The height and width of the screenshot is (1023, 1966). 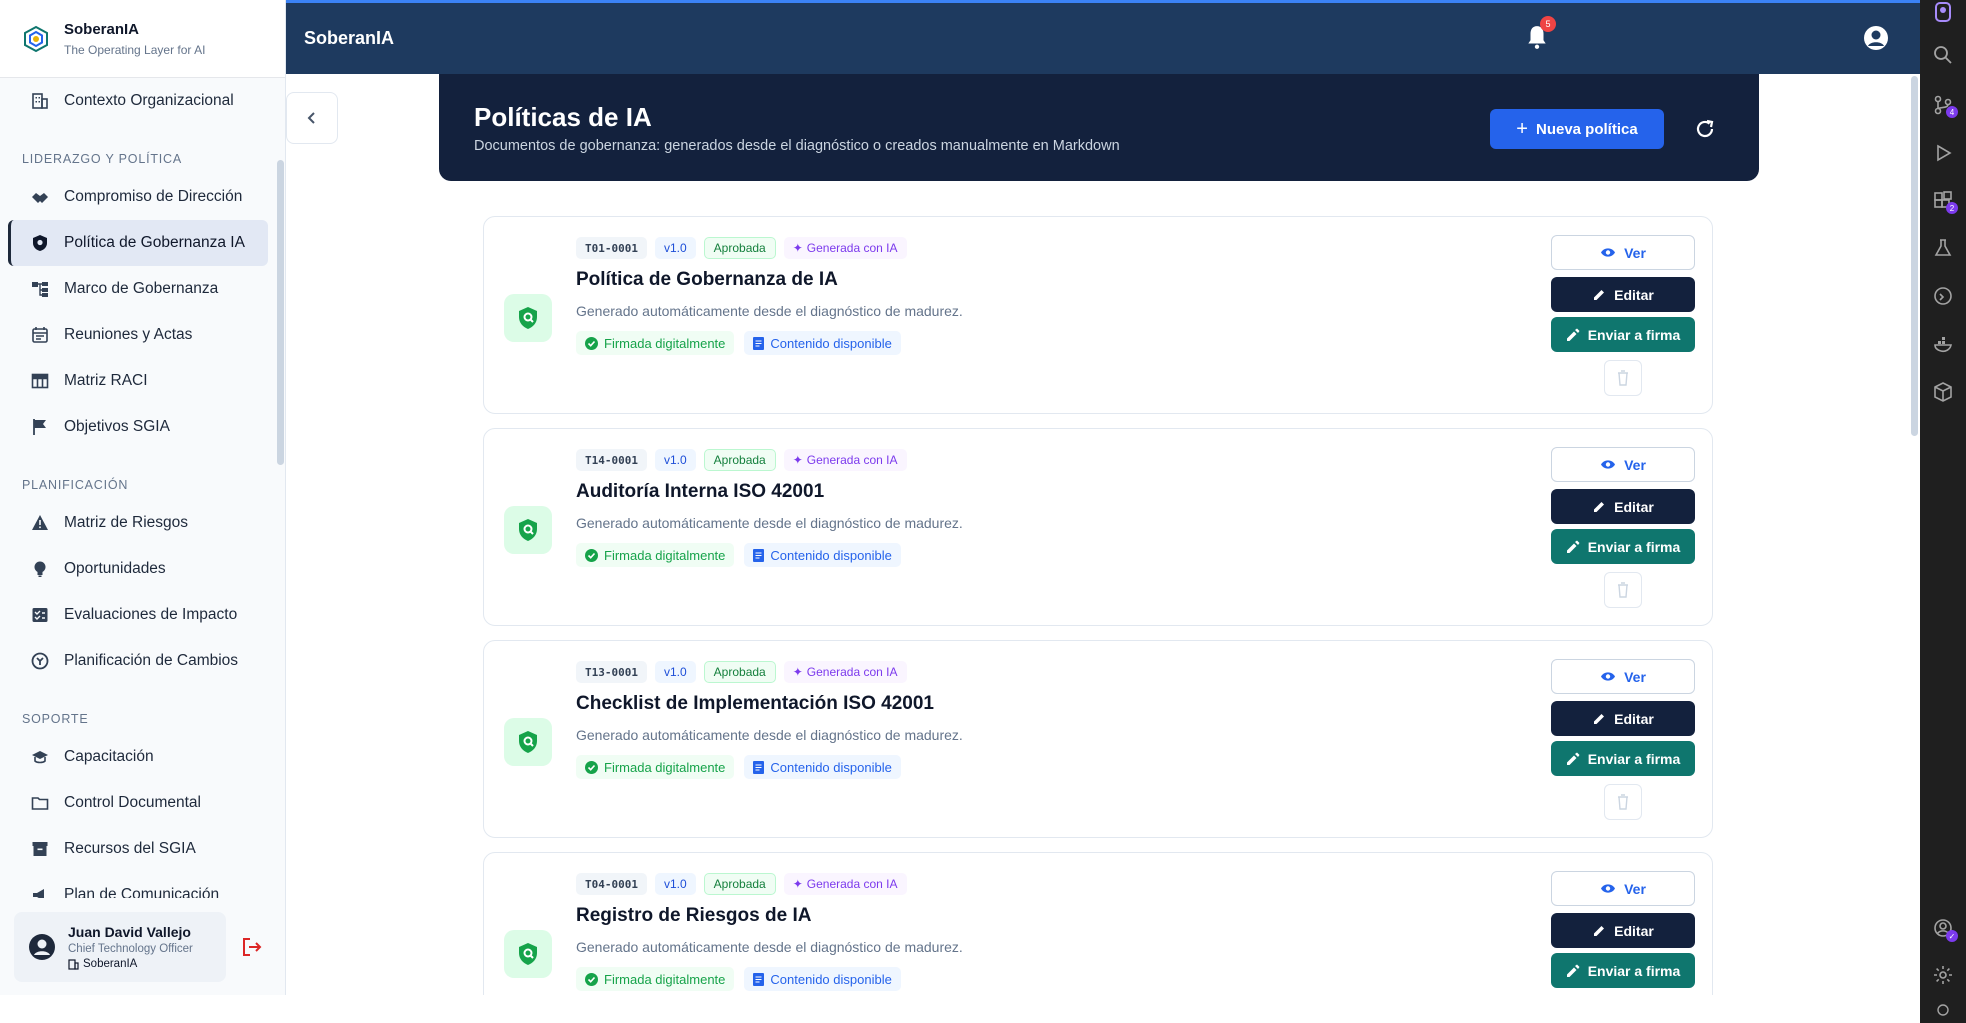 I want to click on archive-icon, so click(x=40, y=849).